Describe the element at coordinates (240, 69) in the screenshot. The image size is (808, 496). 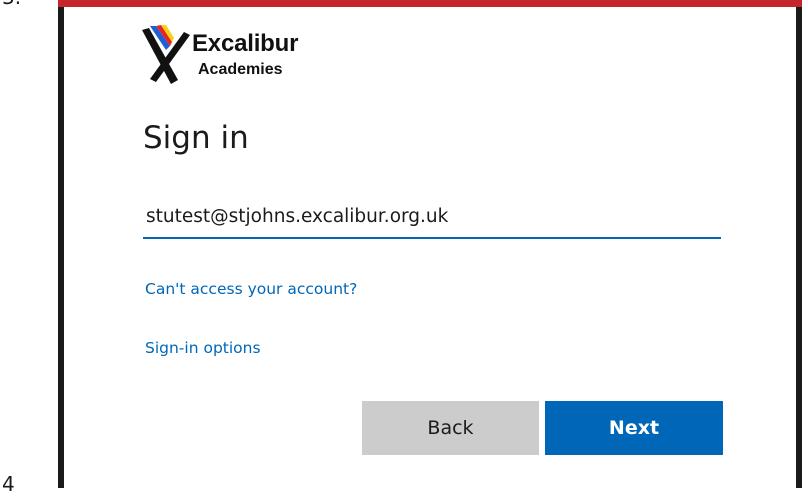
I see `logo-subtitle: Academies` at that location.